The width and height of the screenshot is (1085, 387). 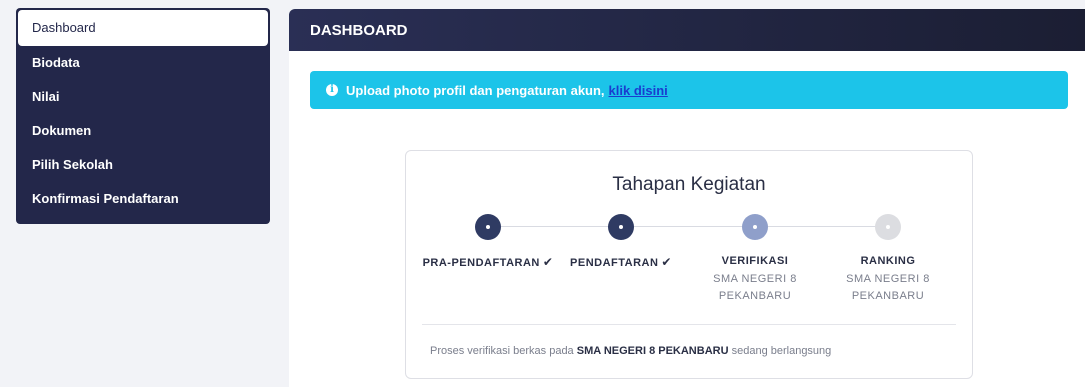 What do you see at coordinates (143, 28) in the screenshot?
I see `sidebar-item-dashboard: Dashboard` at bounding box center [143, 28].